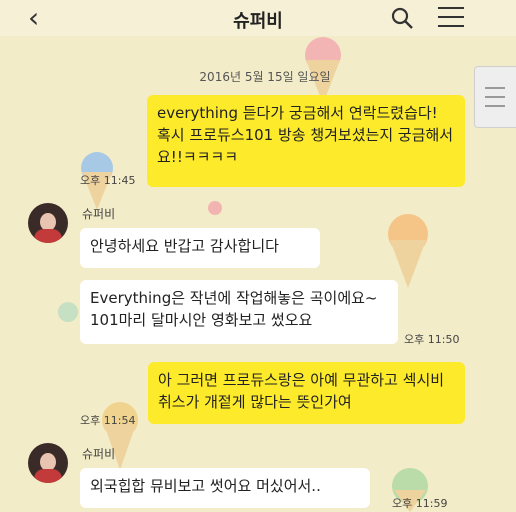 This screenshot has height=512, width=516. I want to click on message-time: 오후 11:50, so click(432, 339).